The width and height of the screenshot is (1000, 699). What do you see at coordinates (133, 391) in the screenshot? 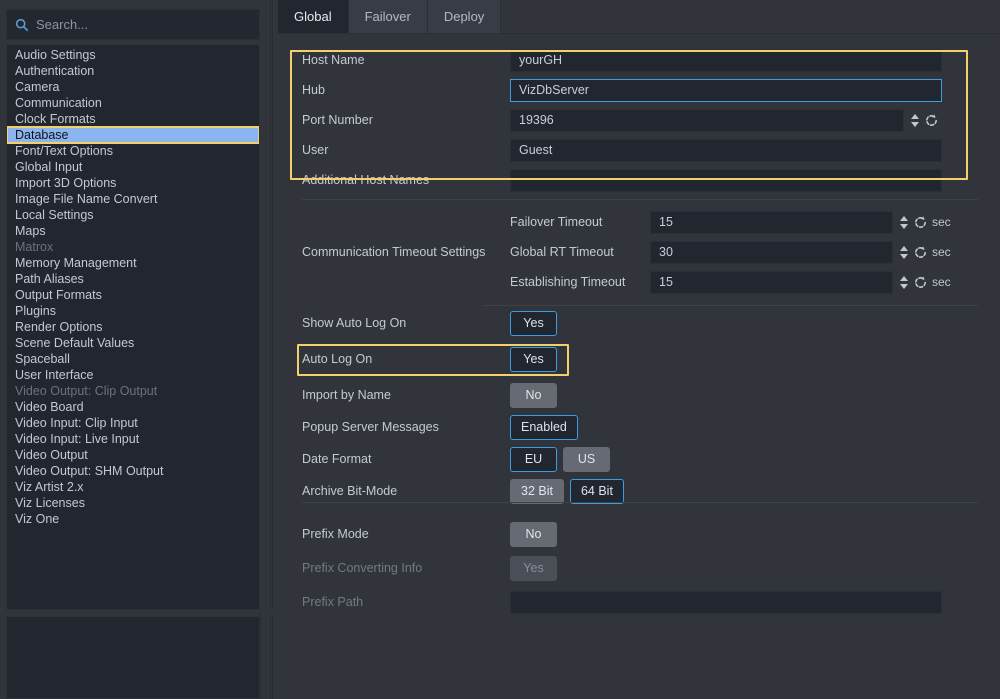
I see `sidebar-item-video-output-clip-output: Video Output: Clip Output` at bounding box center [133, 391].